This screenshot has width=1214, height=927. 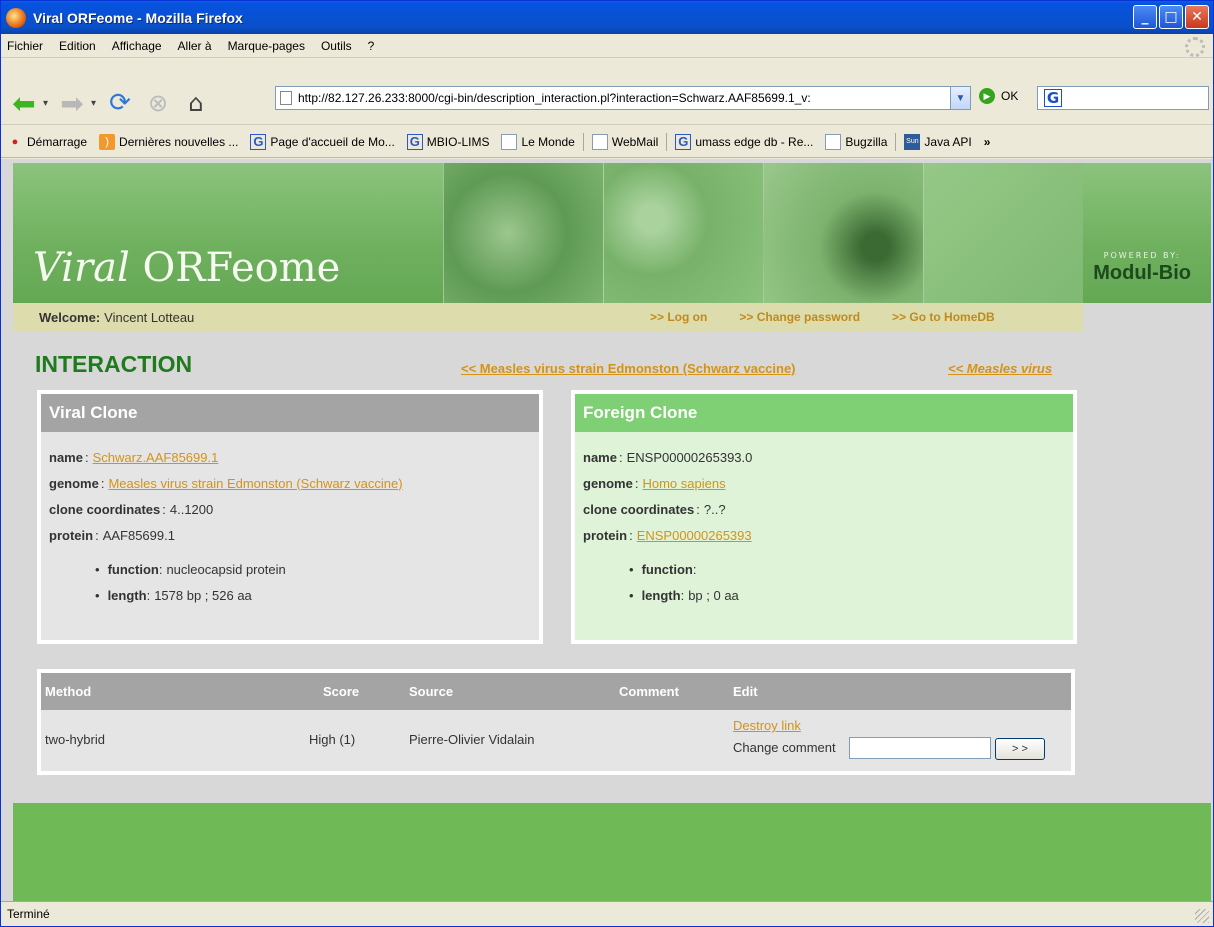 What do you see at coordinates (1142, 268) in the screenshot?
I see `powered-by: POWERED BY: Modul-Bio` at bounding box center [1142, 268].